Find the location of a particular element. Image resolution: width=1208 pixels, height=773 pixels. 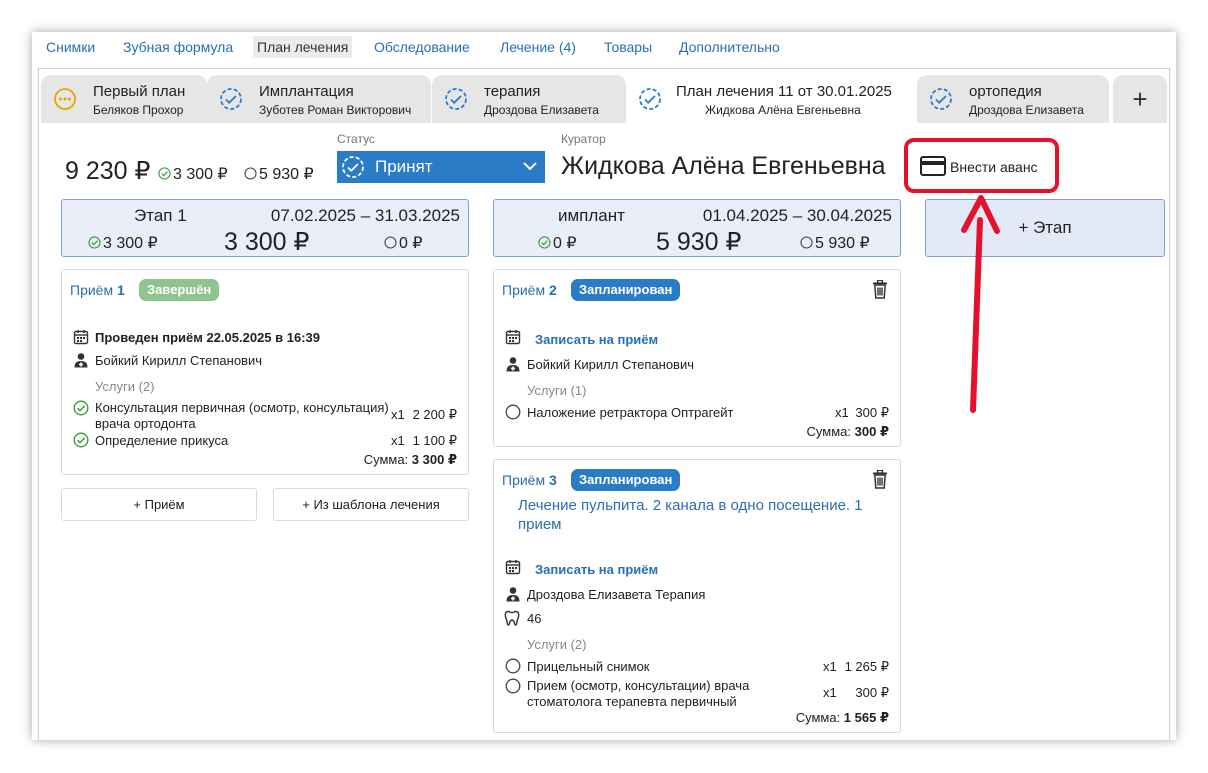

credit-card-icon is located at coordinates (933, 166).